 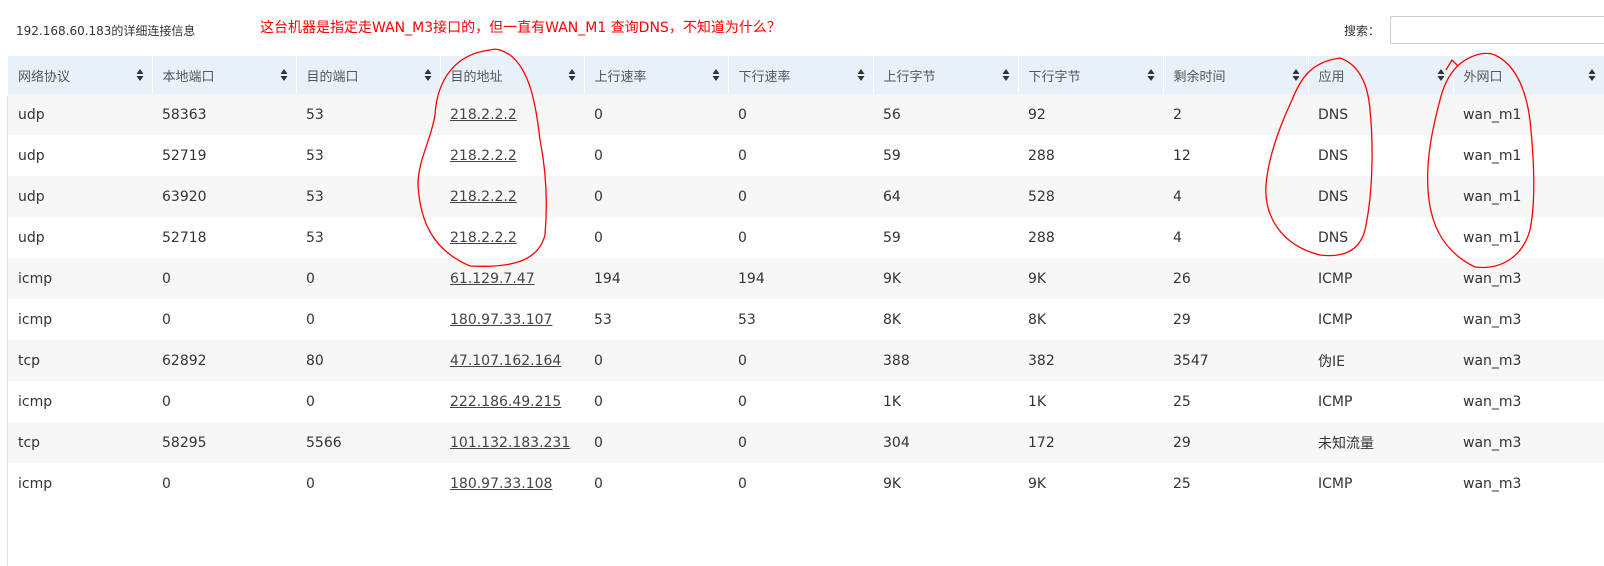 I want to click on column-header-label: 下行速率, so click(x=764, y=77).